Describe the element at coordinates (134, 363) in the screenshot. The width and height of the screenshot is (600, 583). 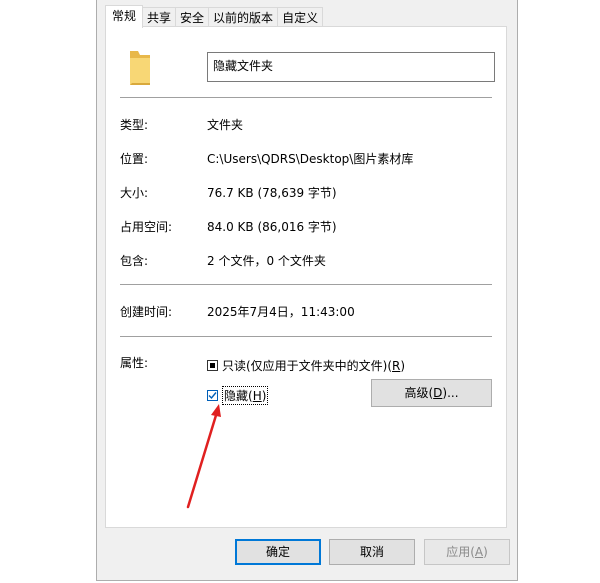
I see `attributes-label: 属性:` at that location.